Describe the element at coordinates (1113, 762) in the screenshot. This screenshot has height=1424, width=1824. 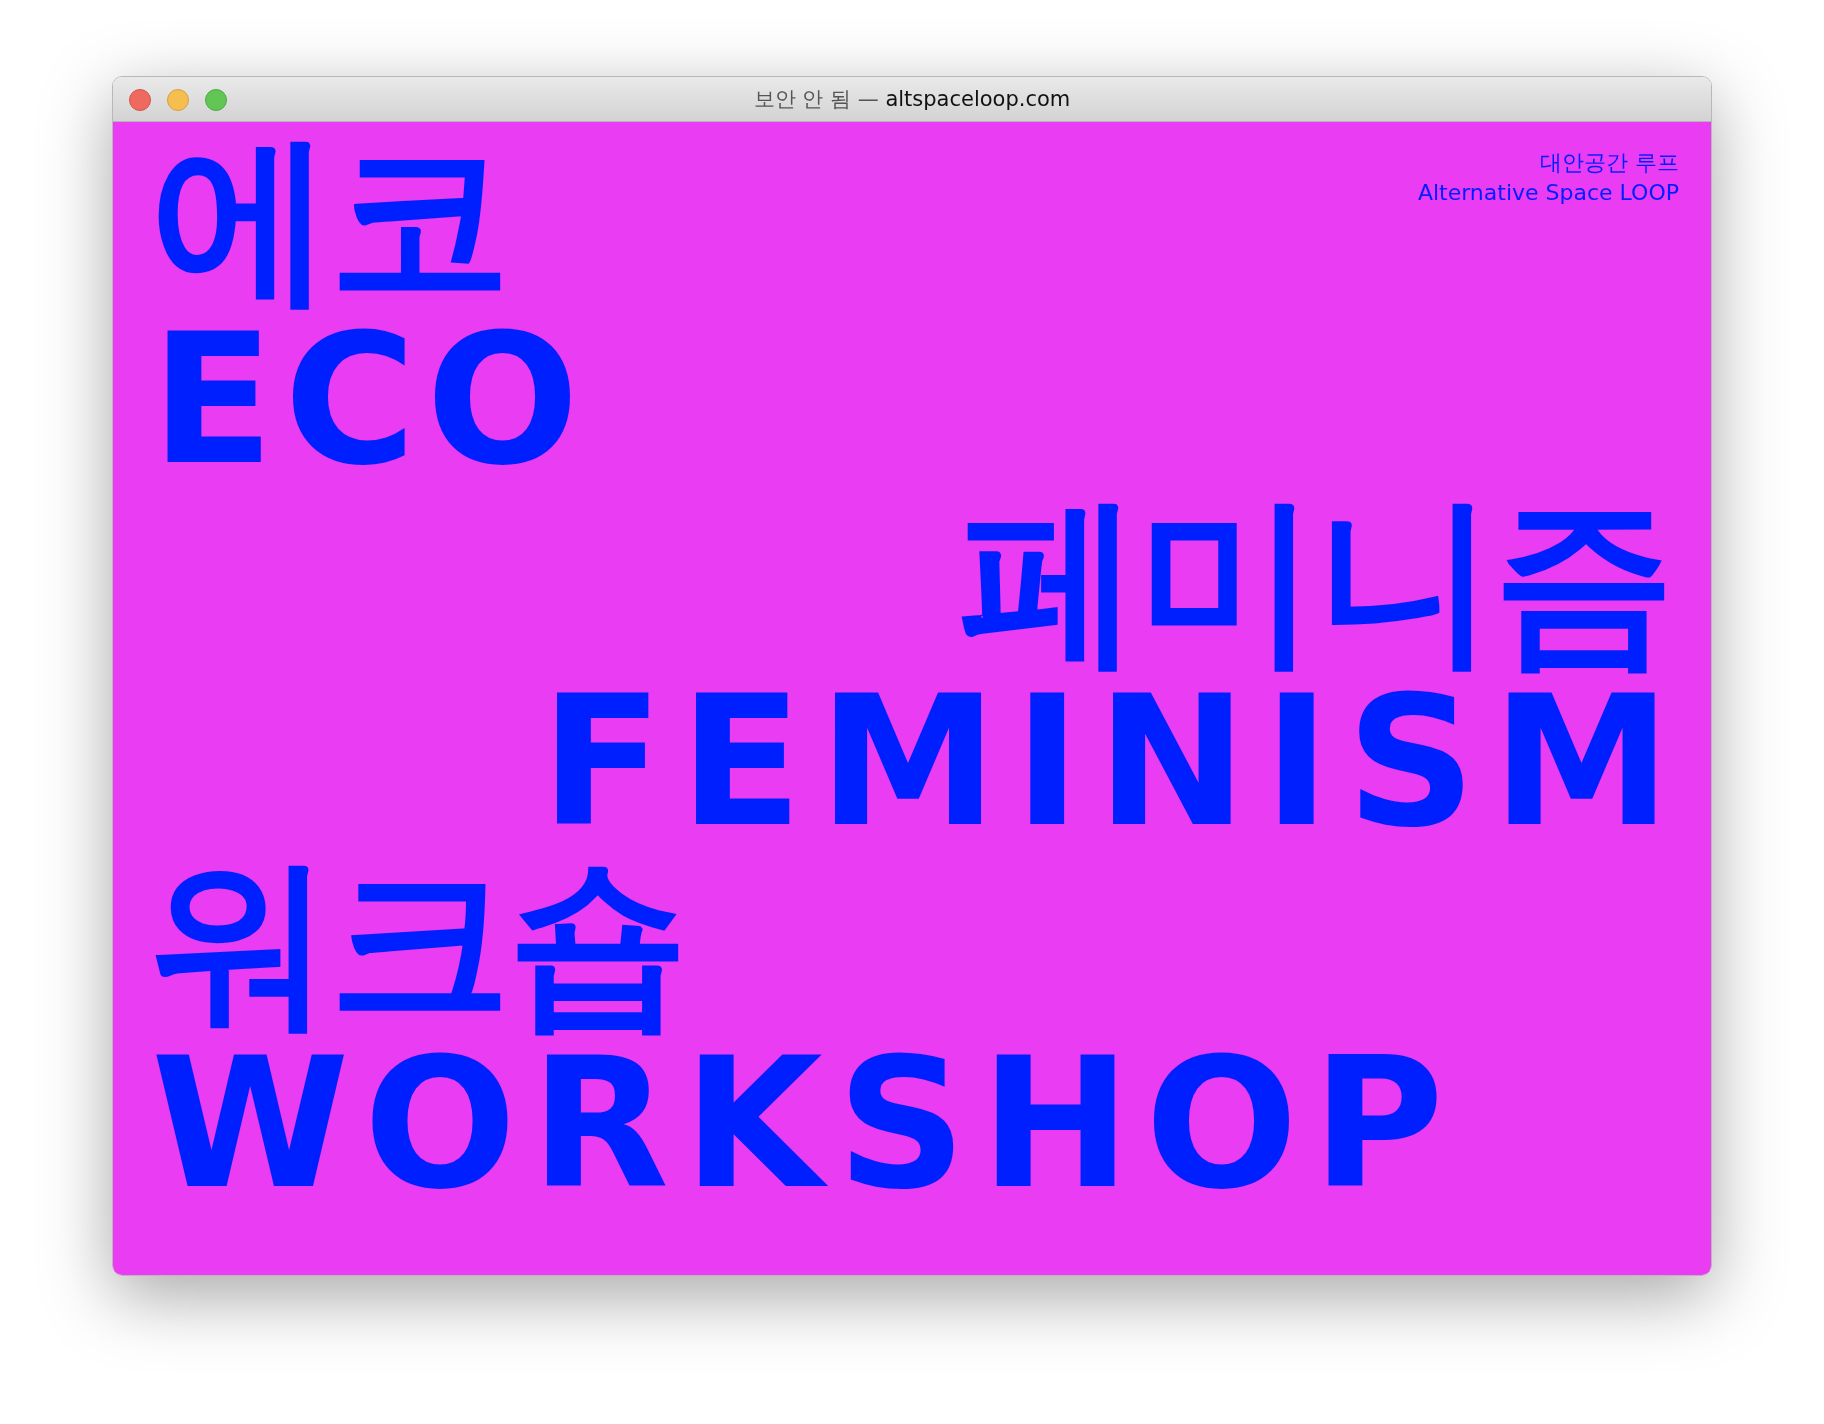
I see `headline-text: FEMINISM` at that location.